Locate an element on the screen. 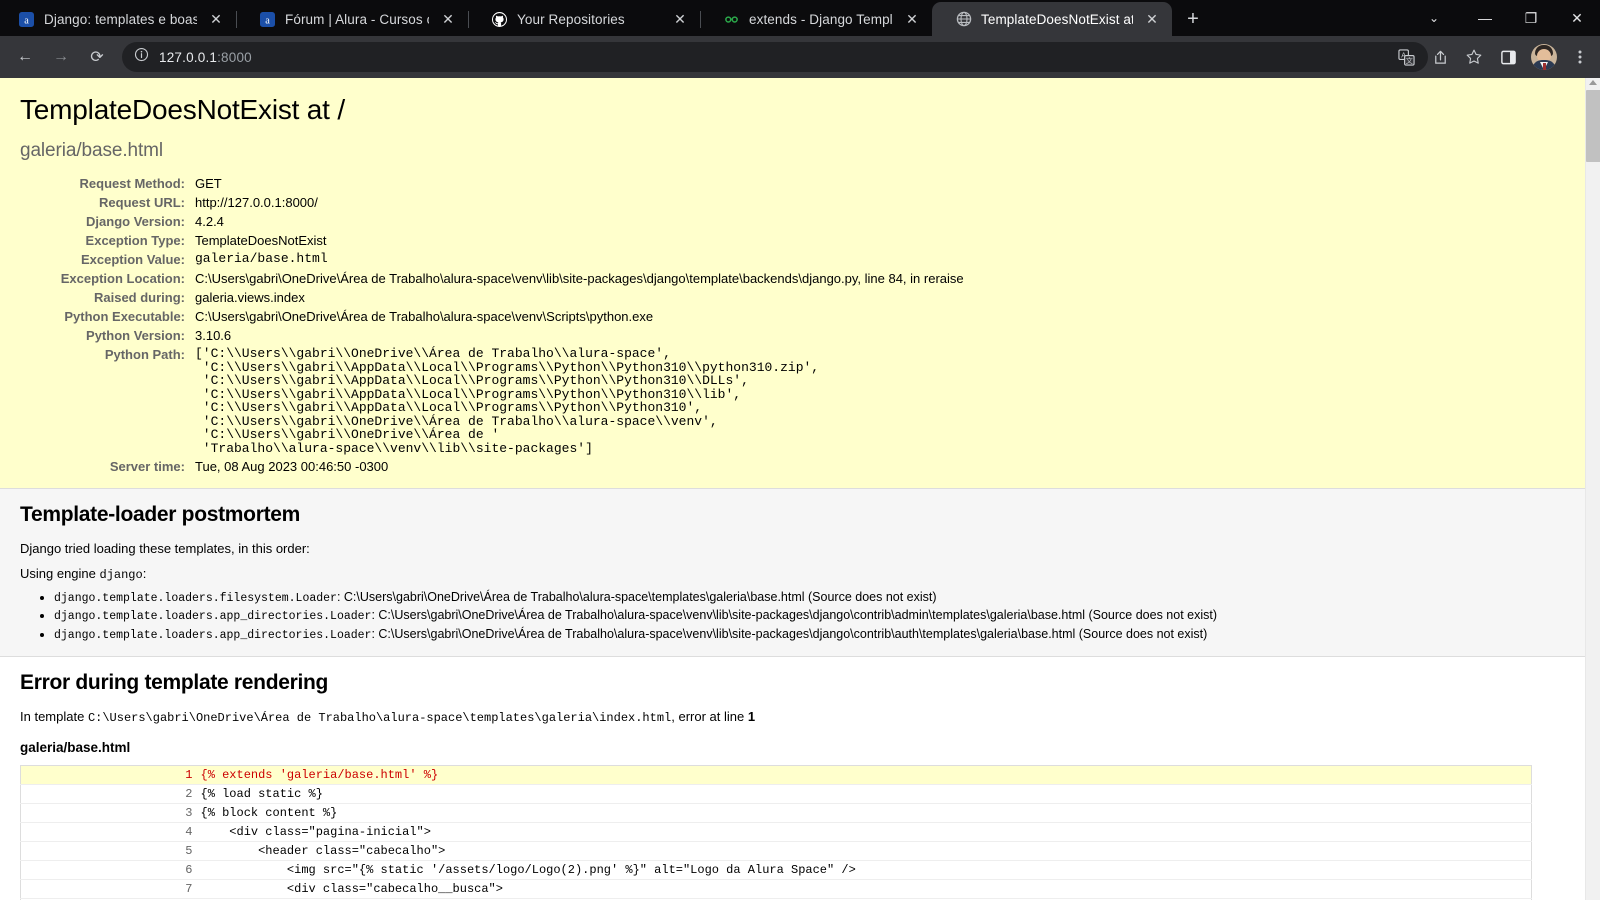  table-row: 3 {% block content %} is located at coordinates (776, 813).